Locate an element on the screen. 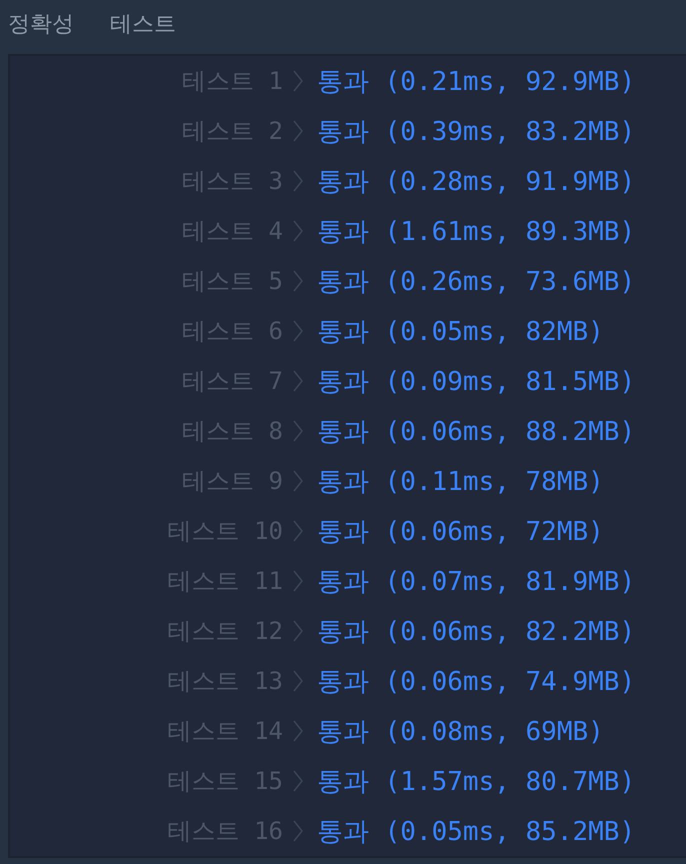 The width and height of the screenshot is (686, 864). test-result: 통과 (0.28ms, 91.9MB) is located at coordinates (476, 182).